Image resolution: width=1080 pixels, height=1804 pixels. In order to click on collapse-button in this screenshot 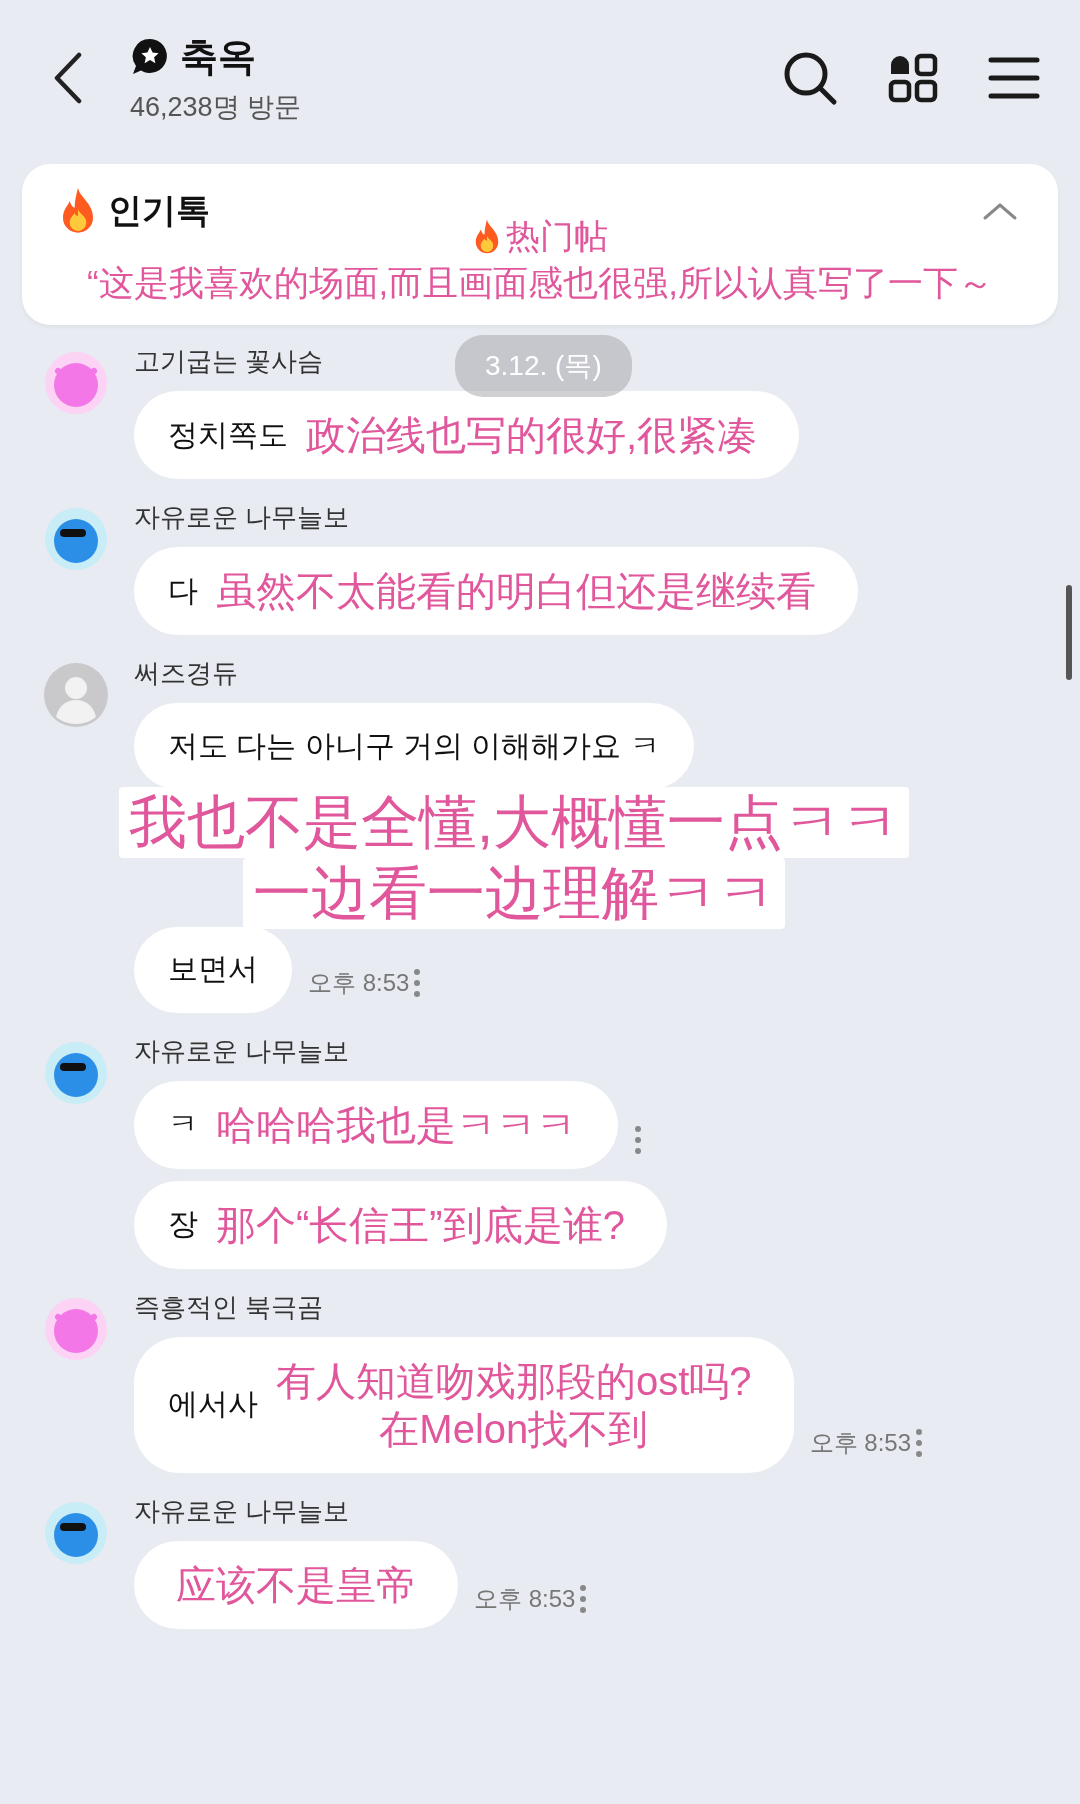, I will do `click(1000, 211)`.